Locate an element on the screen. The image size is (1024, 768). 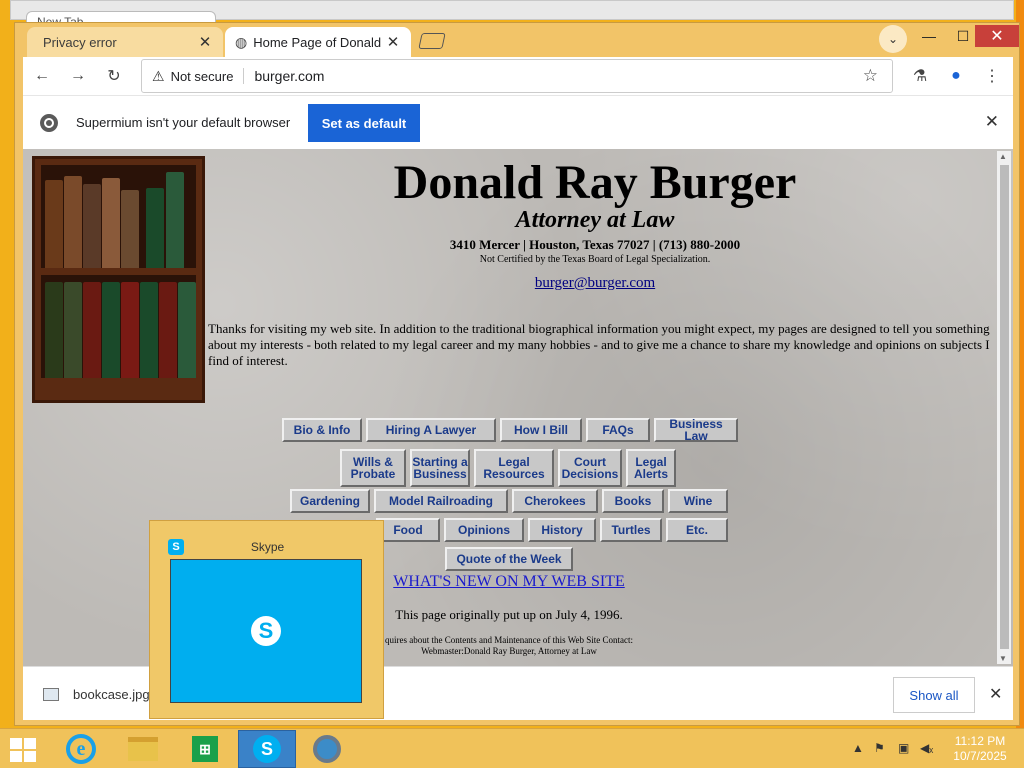
globe-icon: ◍ is located at coordinates (241, 41).